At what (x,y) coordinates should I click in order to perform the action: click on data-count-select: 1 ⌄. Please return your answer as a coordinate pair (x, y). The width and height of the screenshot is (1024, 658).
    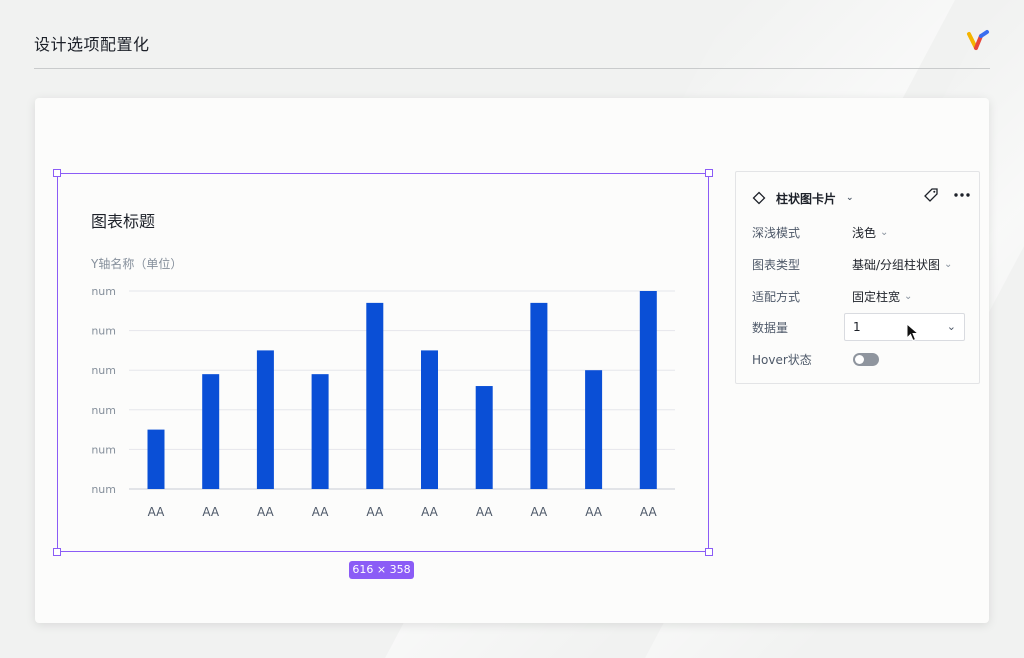
    Looking at the image, I should click on (904, 327).